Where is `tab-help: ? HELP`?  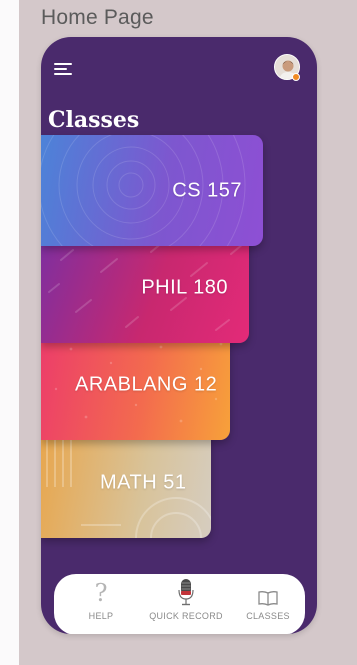
tab-help: ? HELP is located at coordinates (101, 604).